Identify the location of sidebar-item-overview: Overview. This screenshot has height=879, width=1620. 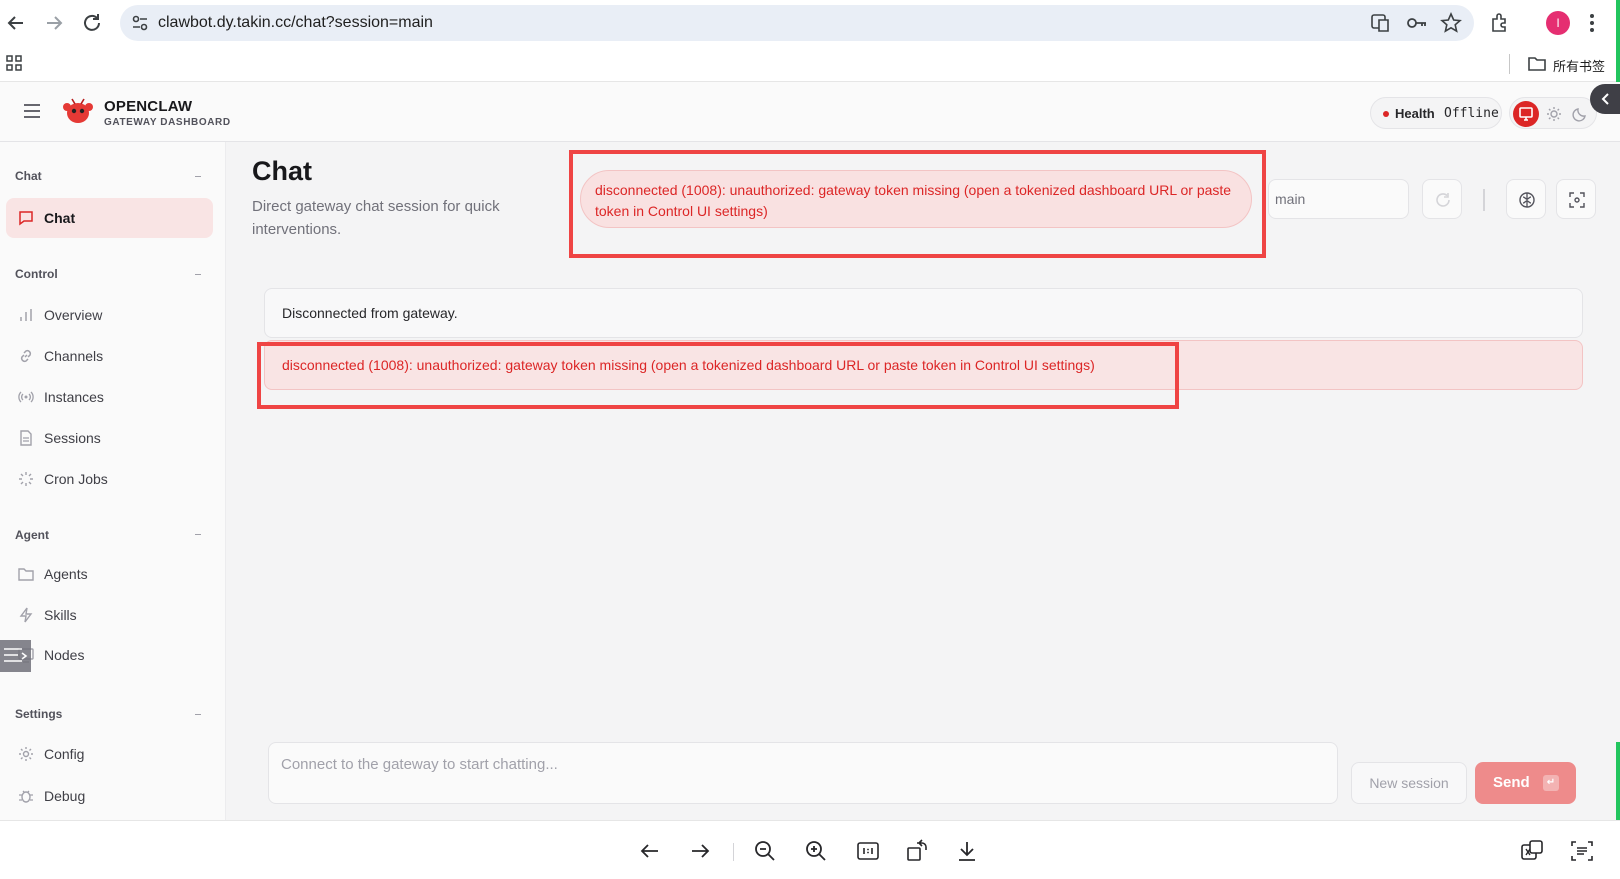
(109, 315).